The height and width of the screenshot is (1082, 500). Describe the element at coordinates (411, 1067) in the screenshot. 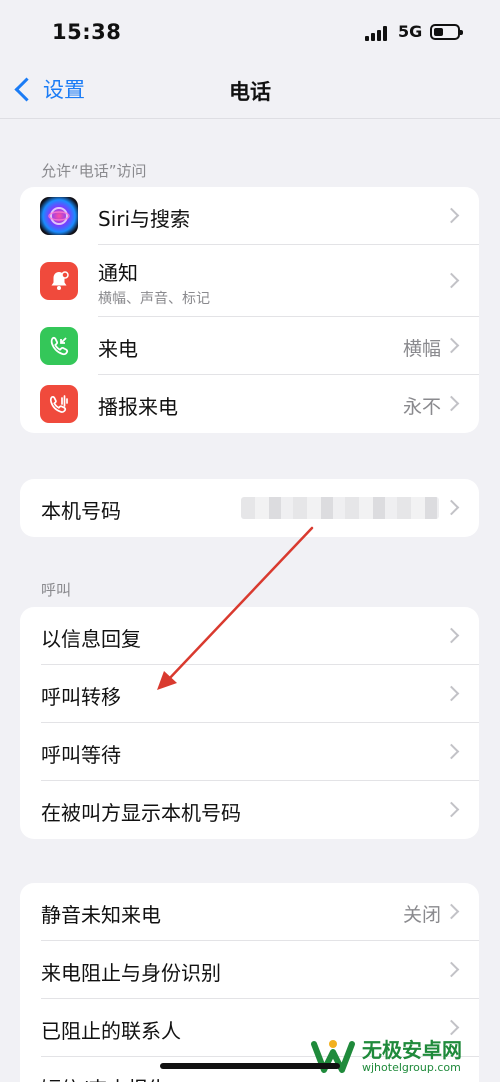

I see `watermark-url: wjhotelgroup.com` at that location.